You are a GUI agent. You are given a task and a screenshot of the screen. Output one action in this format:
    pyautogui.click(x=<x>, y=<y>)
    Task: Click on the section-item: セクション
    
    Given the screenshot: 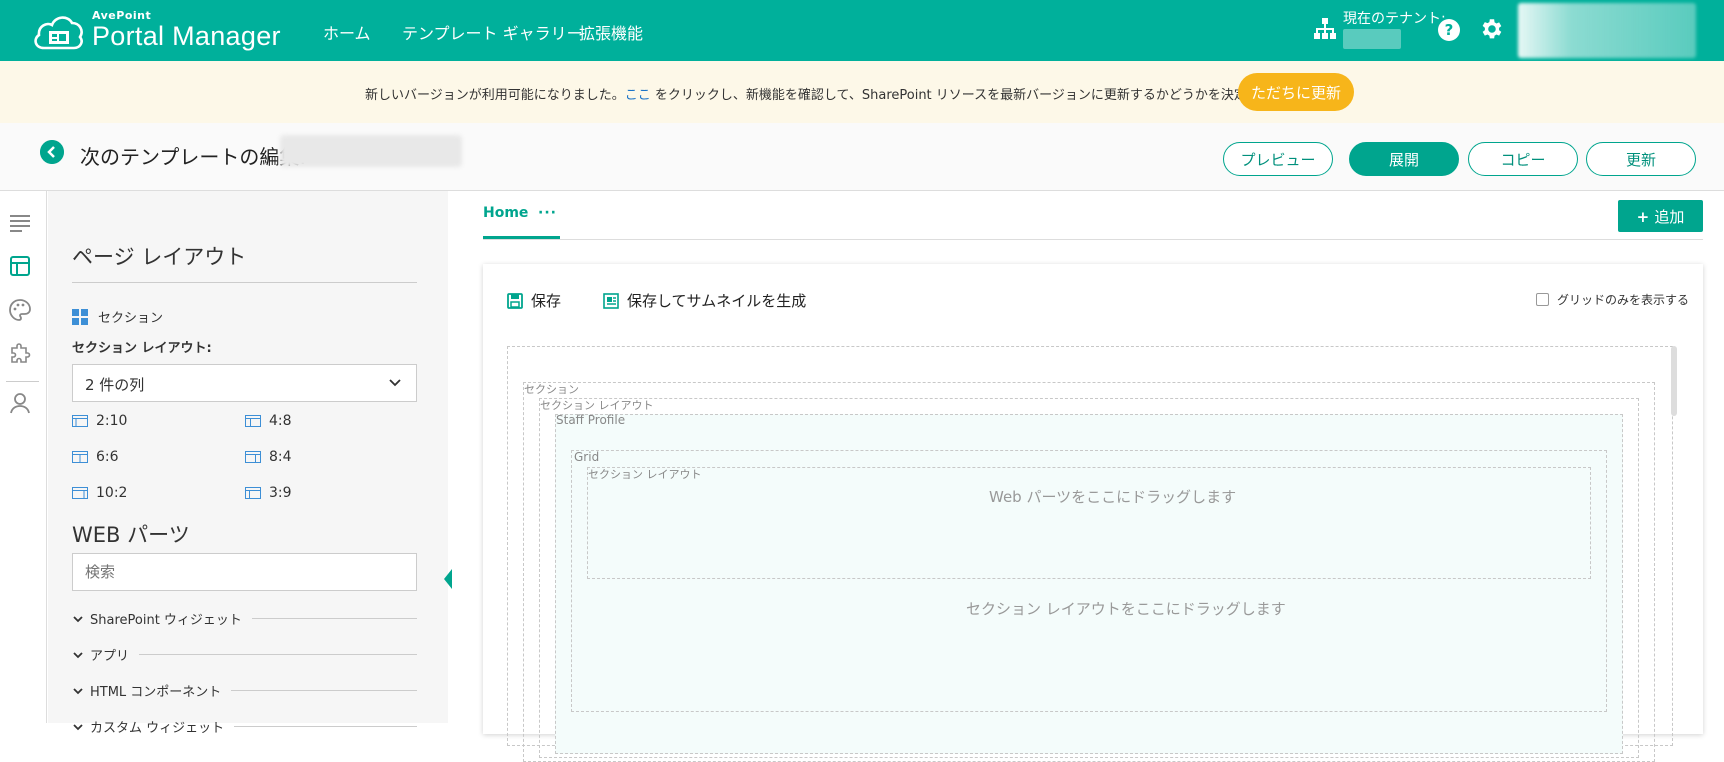 What is the action you would take?
    pyautogui.click(x=117, y=316)
    